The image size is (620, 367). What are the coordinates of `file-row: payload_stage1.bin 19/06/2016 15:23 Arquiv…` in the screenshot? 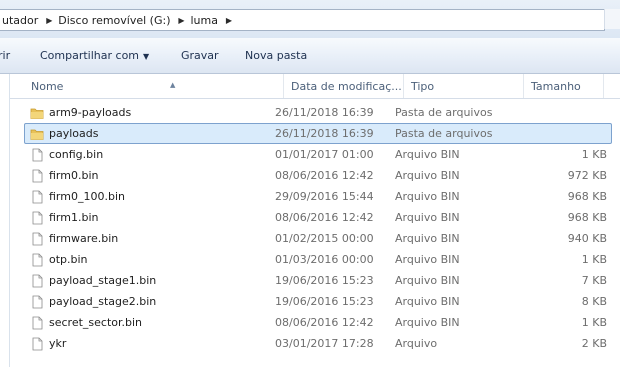 It's located at (318, 280).